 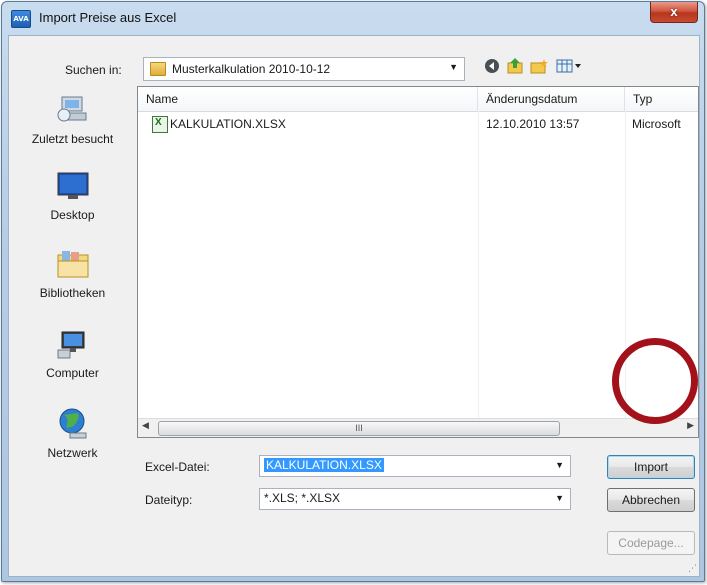 What do you see at coordinates (674, 12) in the screenshot?
I see `close-button: x` at bounding box center [674, 12].